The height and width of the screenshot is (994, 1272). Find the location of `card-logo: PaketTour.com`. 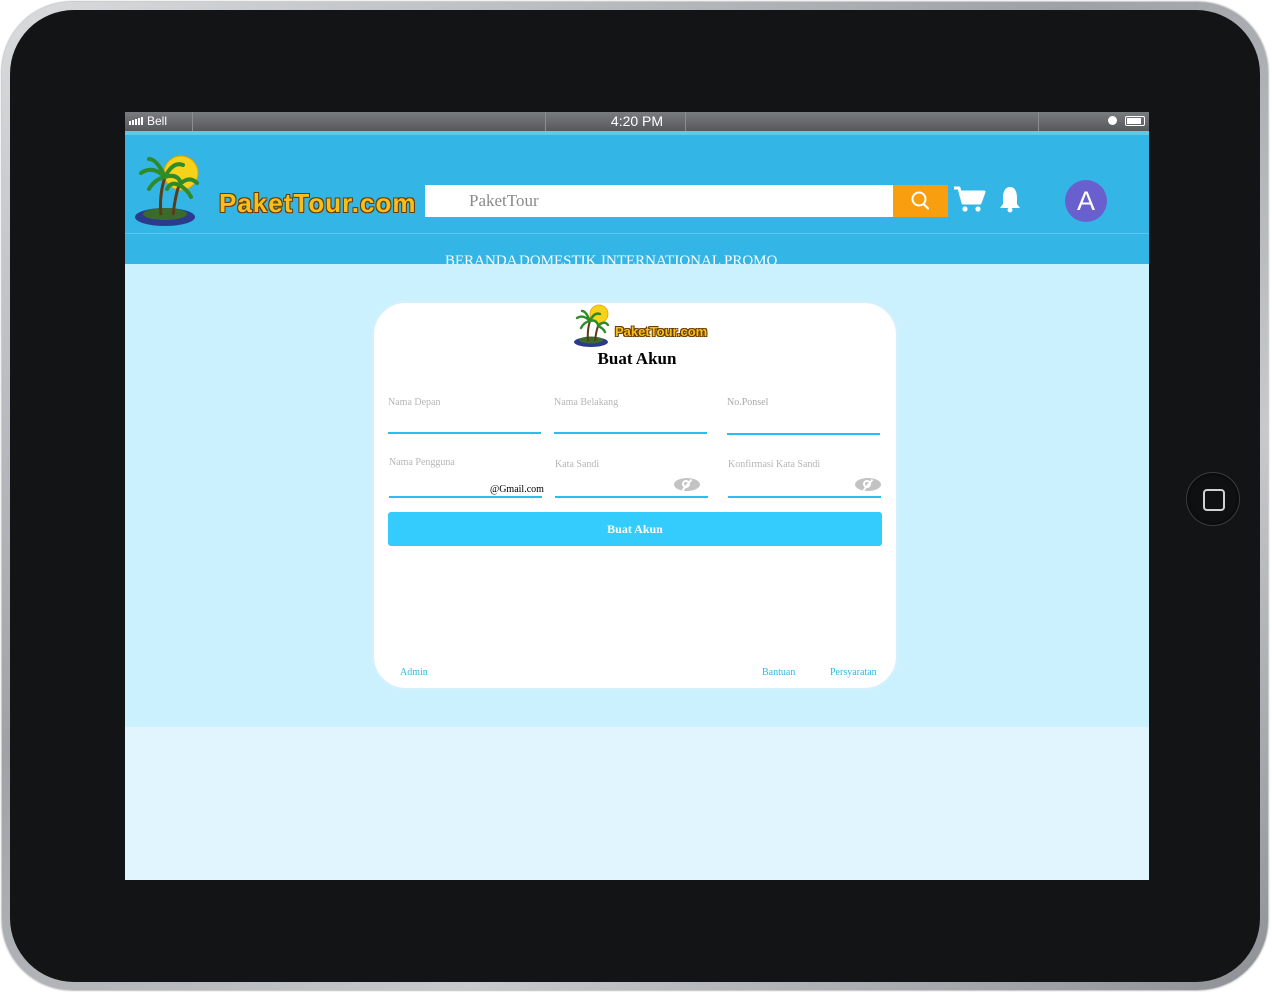

card-logo: PaketTour.com is located at coordinates (654, 327).